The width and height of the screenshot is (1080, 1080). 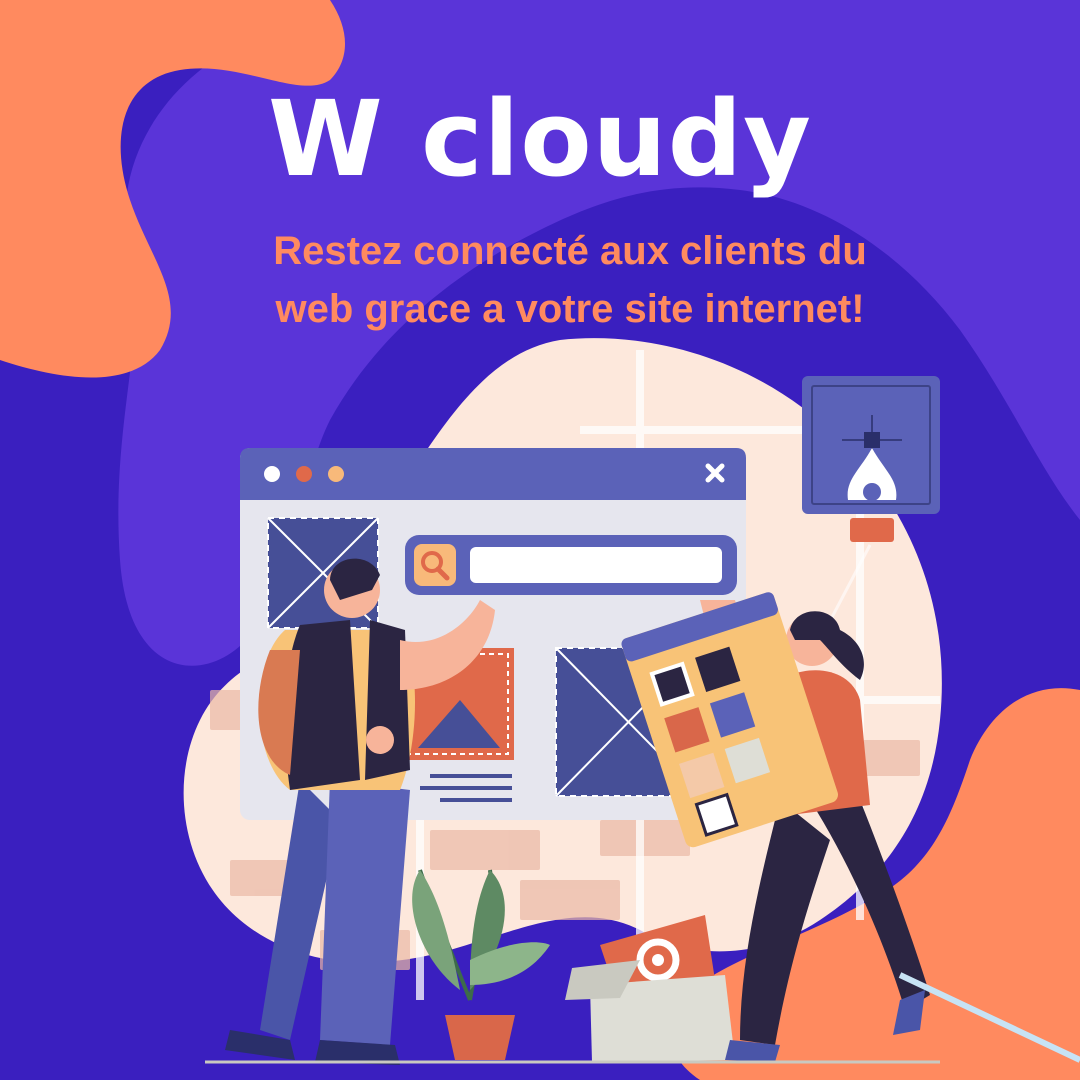 I want to click on search-bar, so click(x=571, y=565).